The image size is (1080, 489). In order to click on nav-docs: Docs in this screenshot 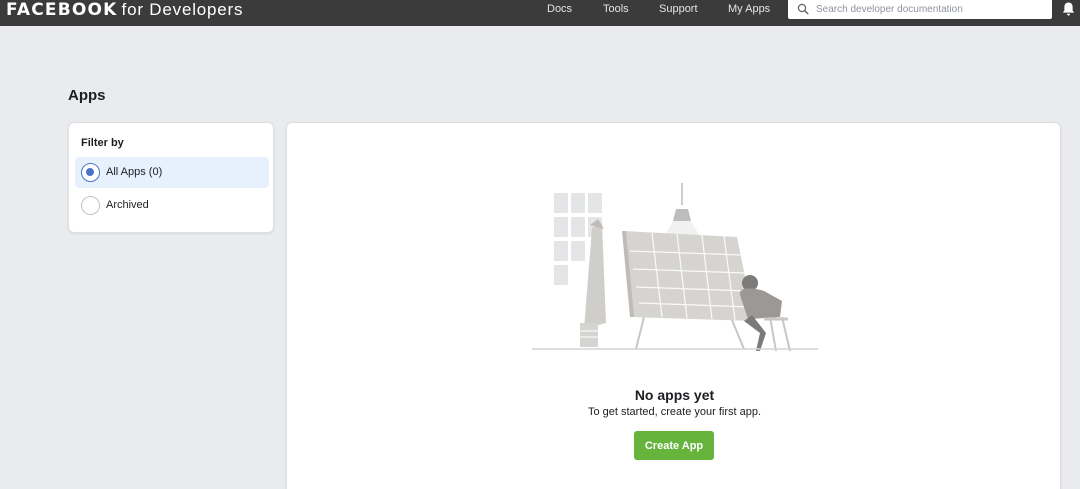, I will do `click(559, 9)`.